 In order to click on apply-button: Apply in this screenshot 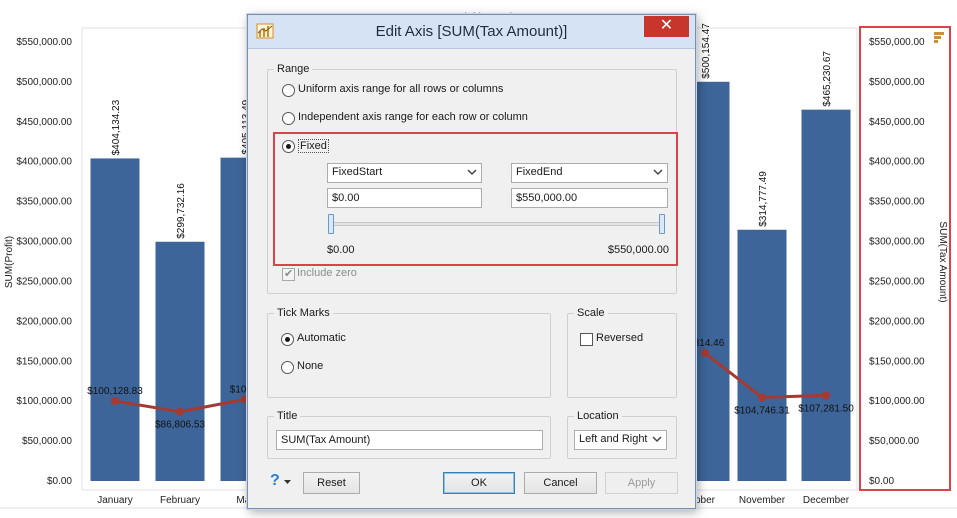, I will do `click(641, 483)`.